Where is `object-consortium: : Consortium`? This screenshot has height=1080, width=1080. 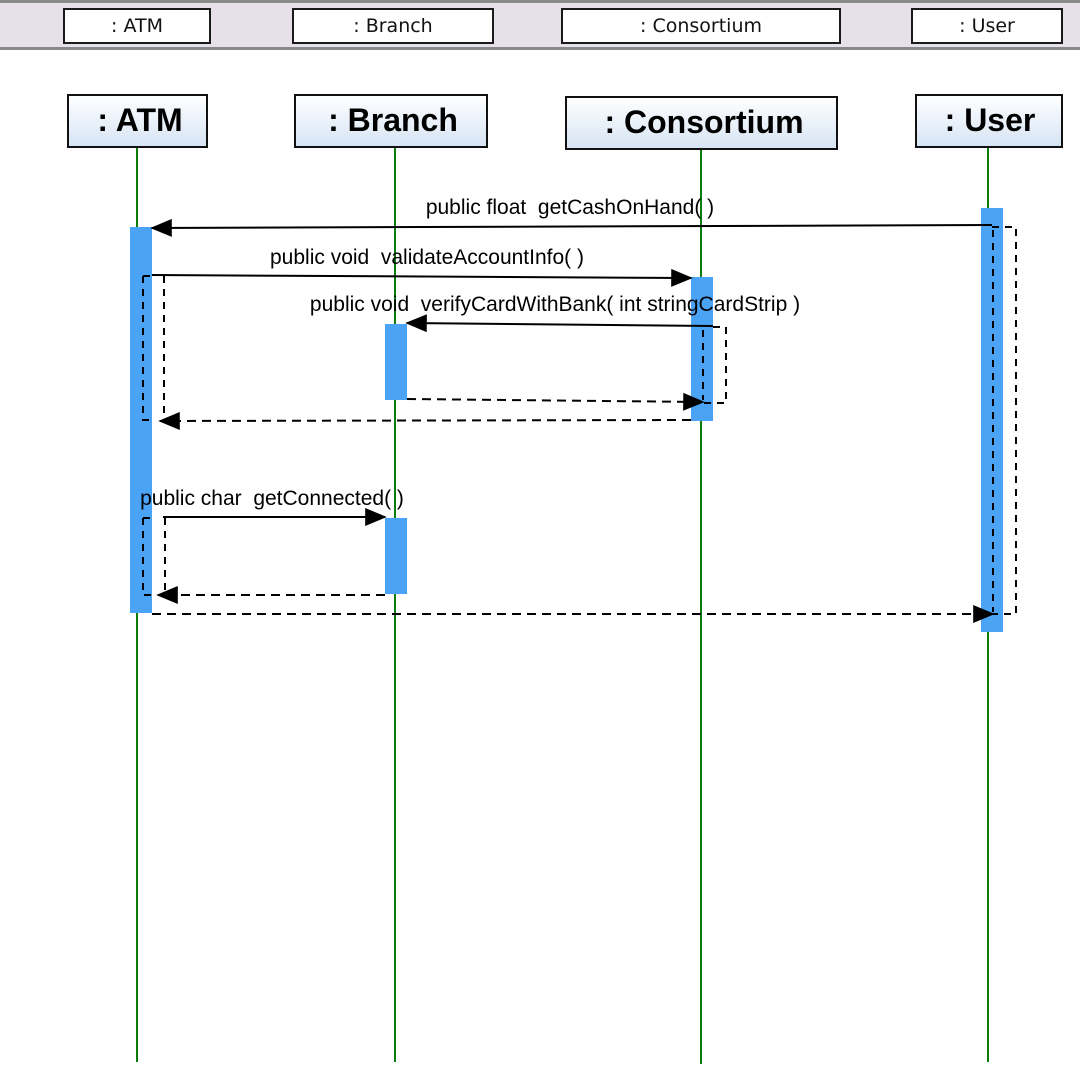
object-consortium: : Consortium is located at coordinates (701, 123).